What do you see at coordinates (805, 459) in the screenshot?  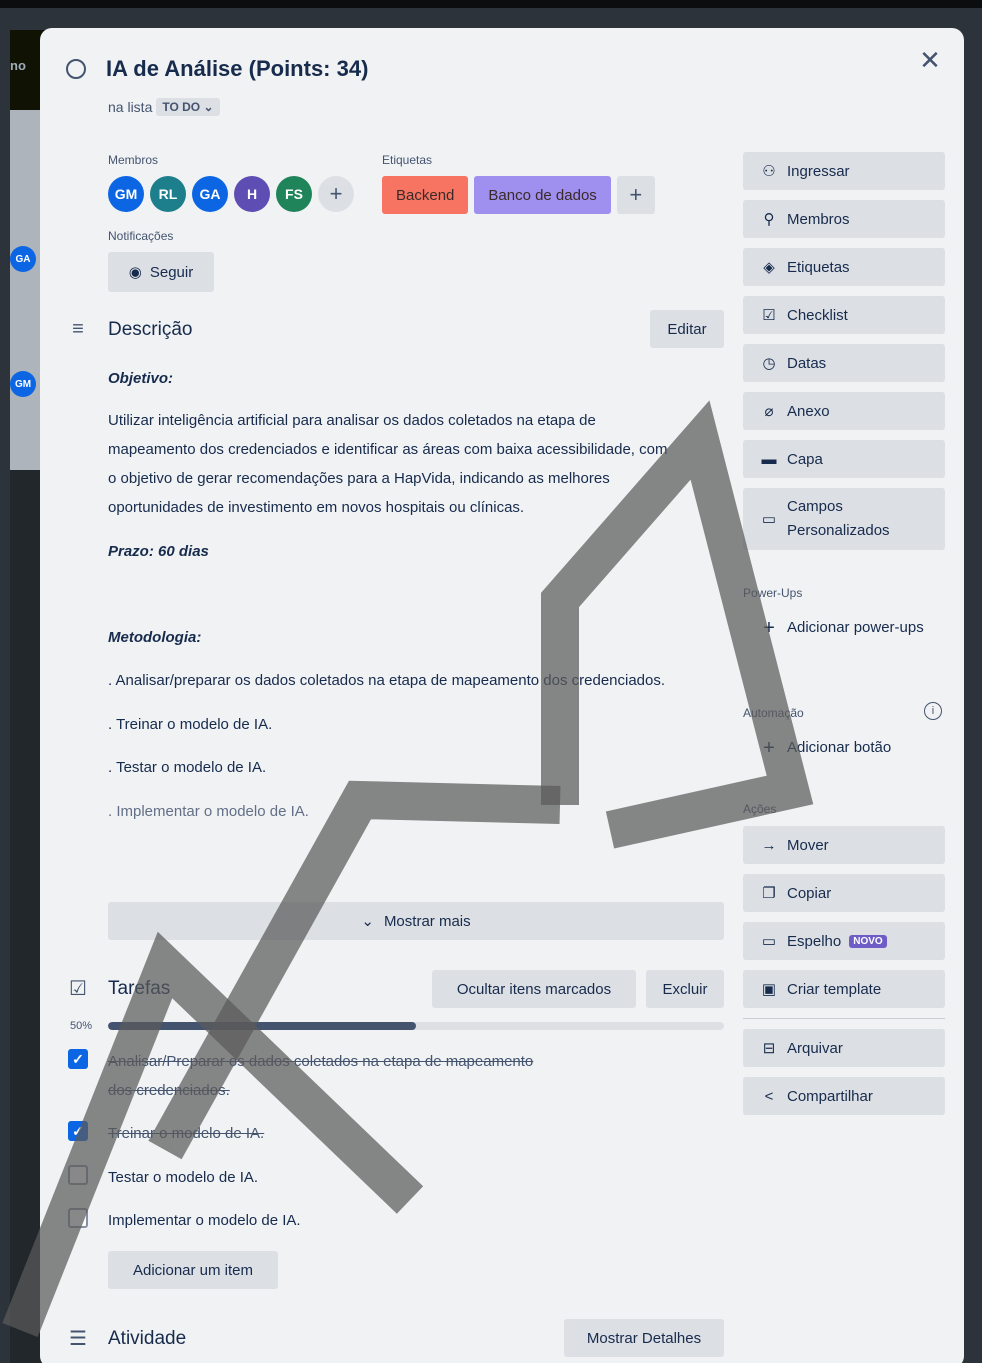 I see `cover-label: Capa` at bounding box center [805, 459].